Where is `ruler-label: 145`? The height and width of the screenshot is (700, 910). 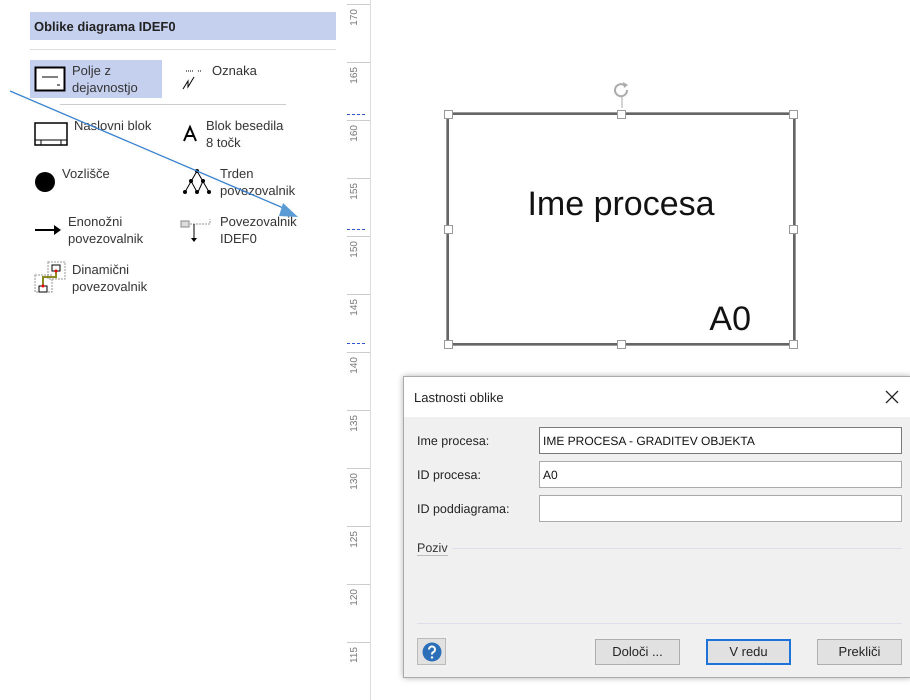 ruler-label: 145 is located at coordinates (354, 307).